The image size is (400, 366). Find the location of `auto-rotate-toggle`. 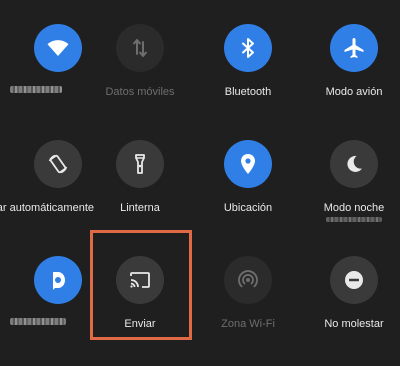

auto-rotate-toggle is located at coordinates (58, 164).